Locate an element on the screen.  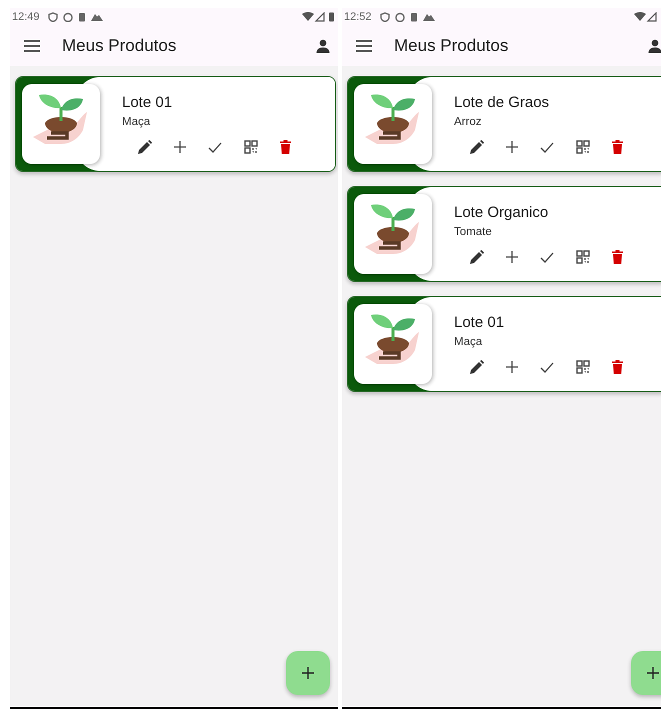
product-name: Lote Organico is located at coordinates (502, 212).